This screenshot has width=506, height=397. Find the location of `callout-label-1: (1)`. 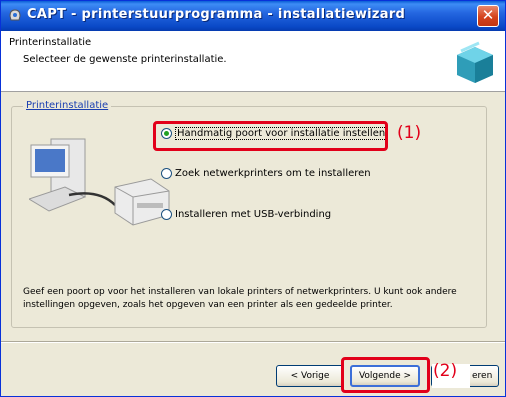

callout-label-1: (1) is located at coordinates (409, 133).